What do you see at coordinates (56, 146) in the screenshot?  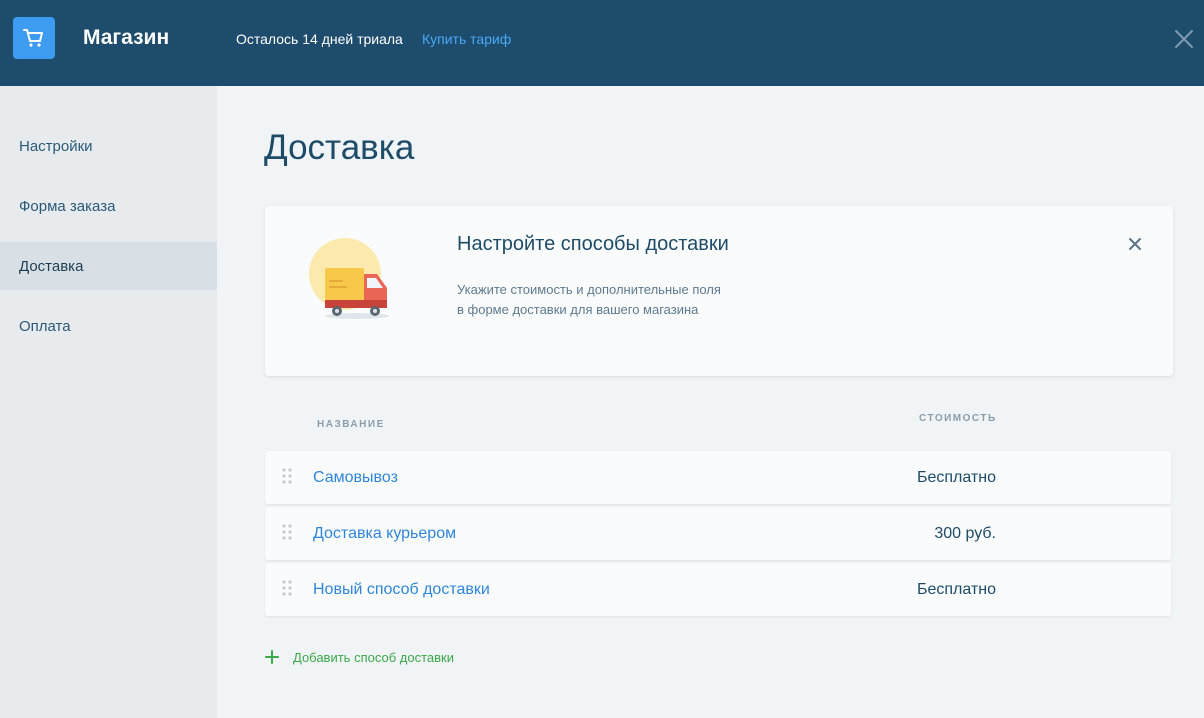 I see `sidebar-item-label: Настройки` at bounding box center [56, 146].